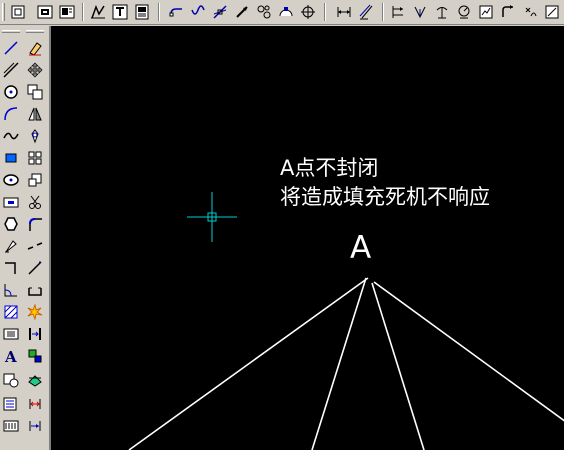  What do you see at coordinates (264, 12) in the screenshot?
I see `snap-center-icon` at bounding box center [264, 12].